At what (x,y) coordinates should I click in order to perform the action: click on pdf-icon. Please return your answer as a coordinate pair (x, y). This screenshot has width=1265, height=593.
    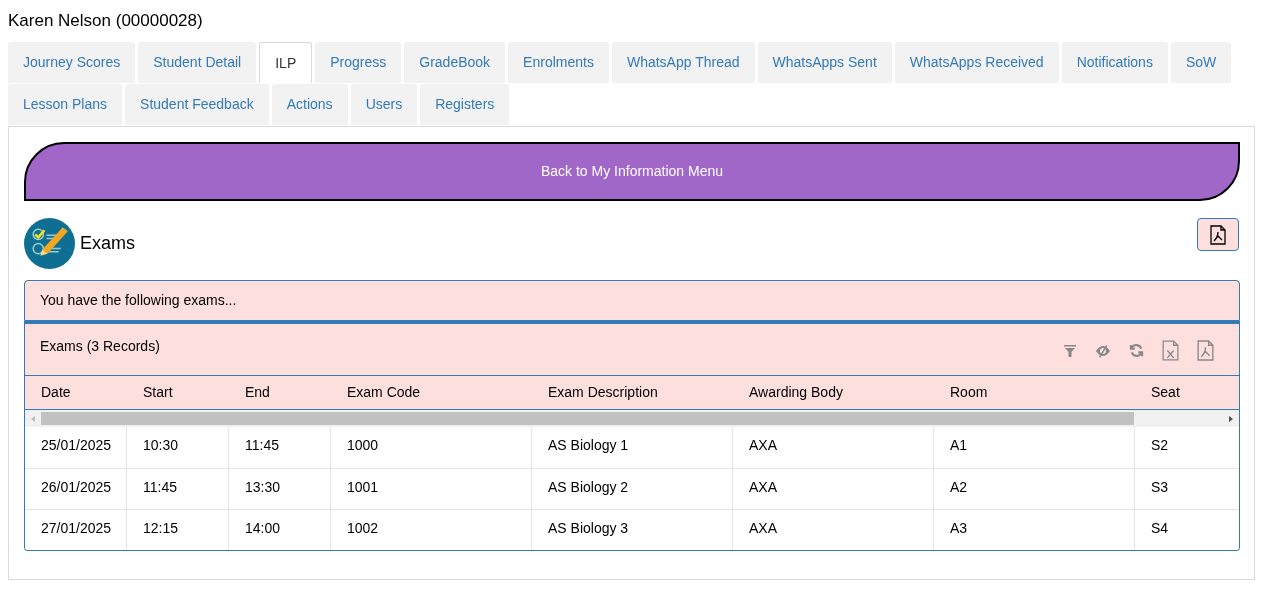
    Looking at the image, I should click on (1218, 234).